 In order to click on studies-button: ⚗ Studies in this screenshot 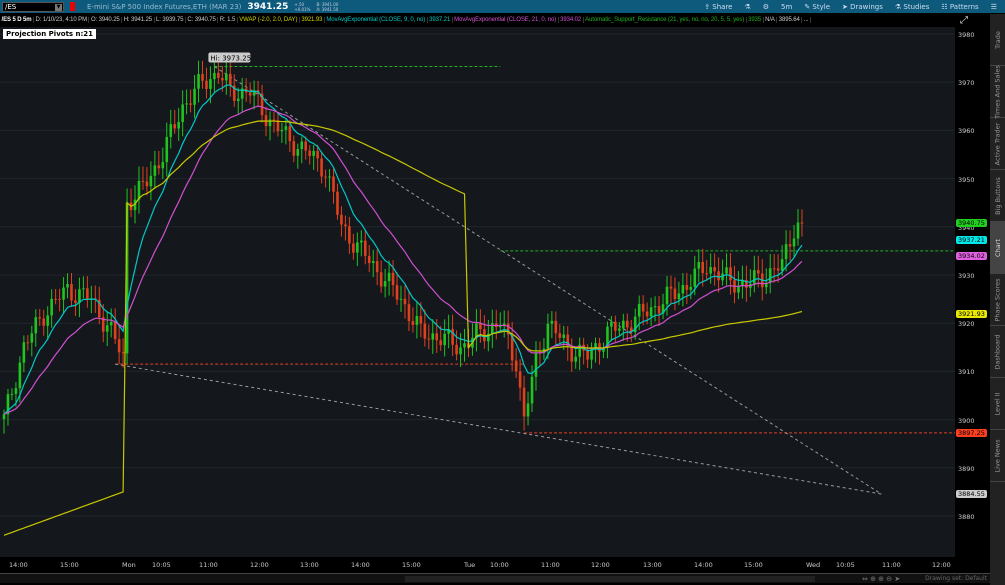, I will do `click(912, 7)`.